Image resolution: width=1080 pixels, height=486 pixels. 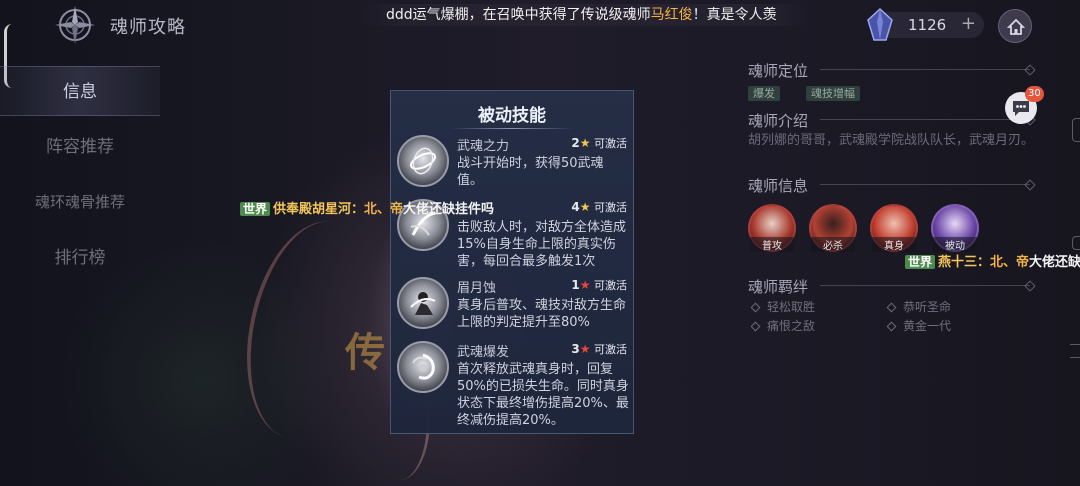 I want to click on skill-name: 武魂爆发, so click(x=483, y=352).